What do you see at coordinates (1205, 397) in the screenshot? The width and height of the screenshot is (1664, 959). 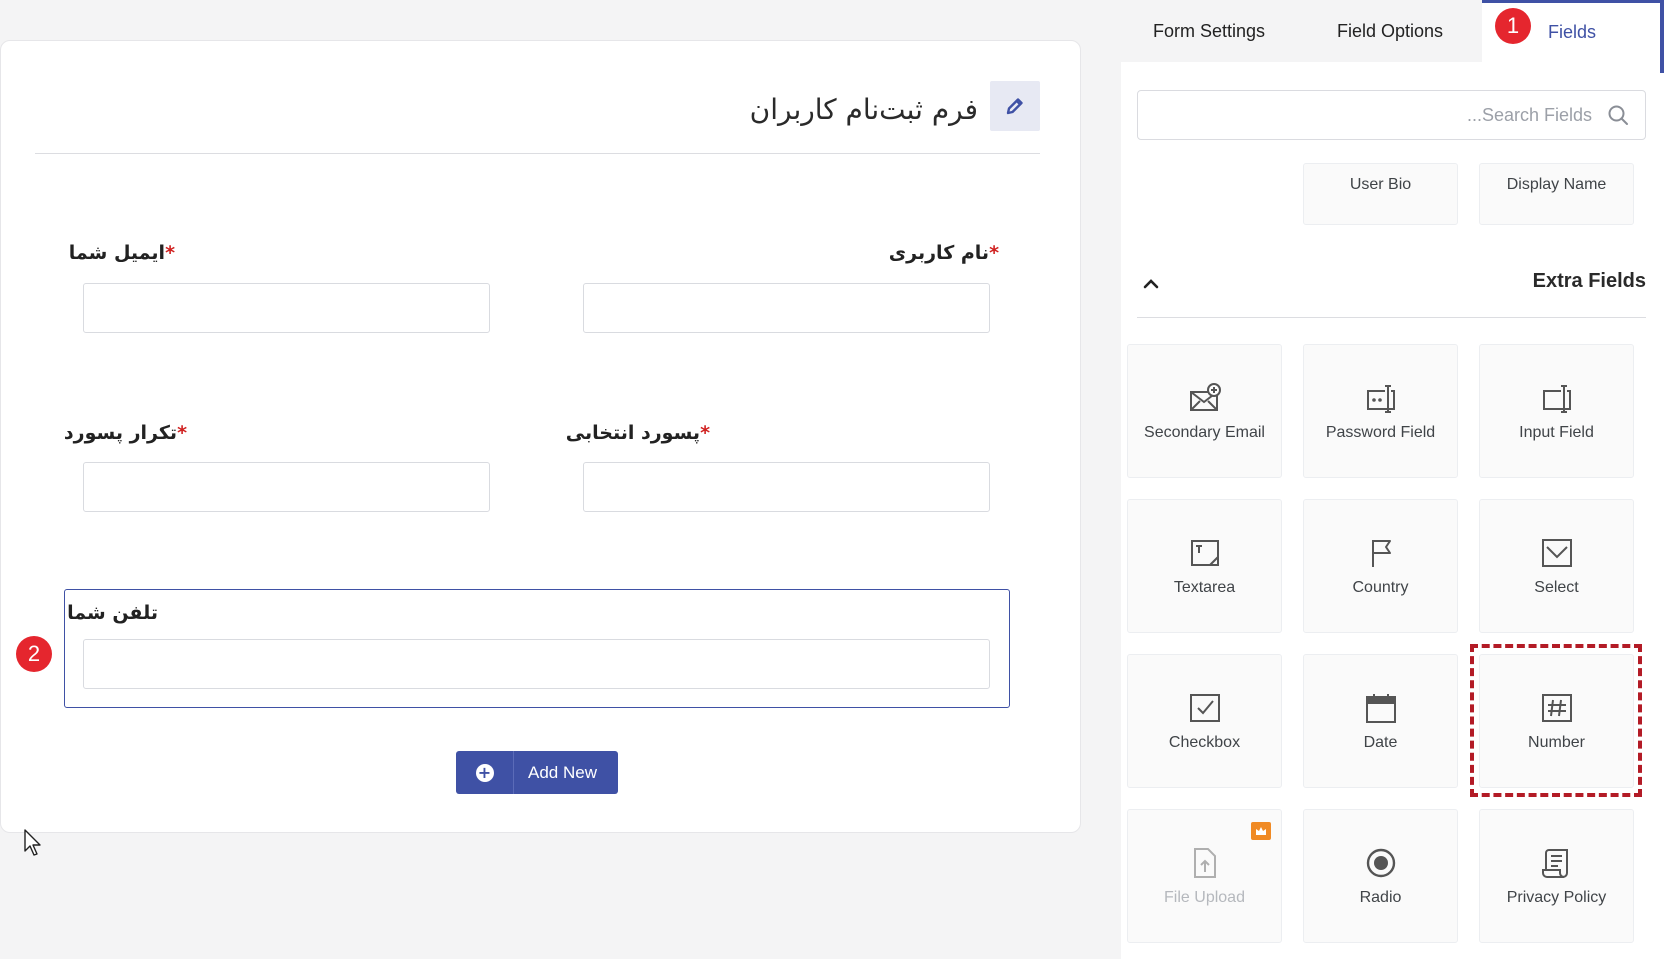 I see `envelope-plus-icon` at bounding box center [1205, 397].